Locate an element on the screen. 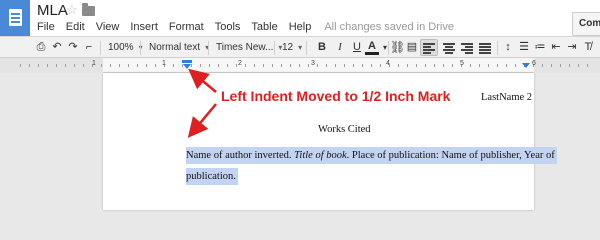 Image resolution: width=600 pixels, height=240 pixels. text-color-button: A is located at coordinates (372, 47).